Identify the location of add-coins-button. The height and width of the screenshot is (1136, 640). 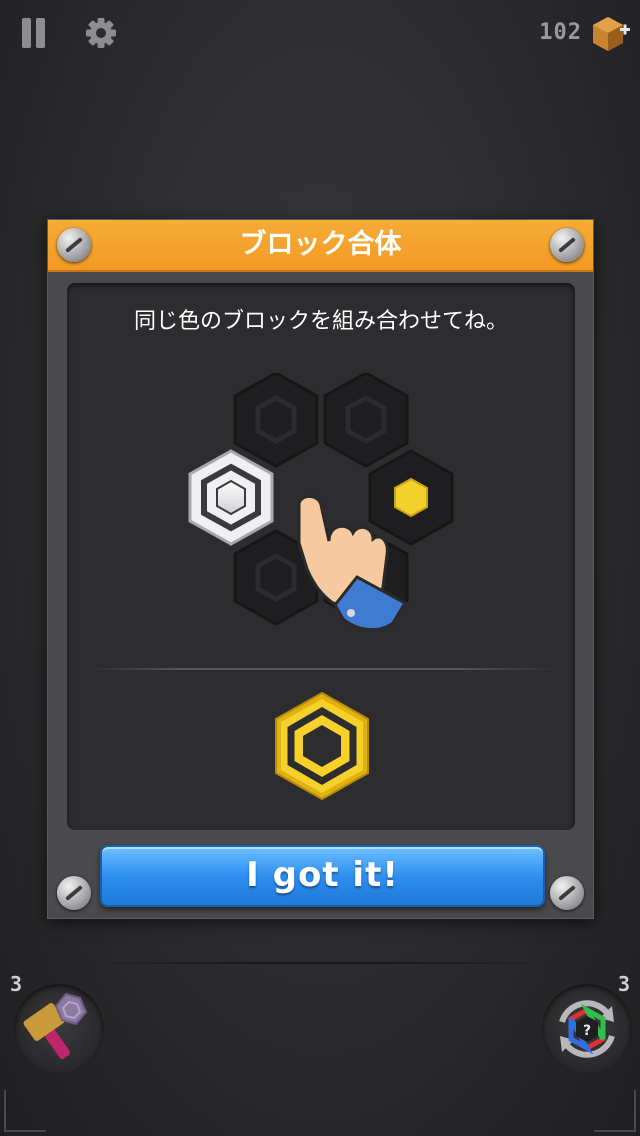
(610, 34).